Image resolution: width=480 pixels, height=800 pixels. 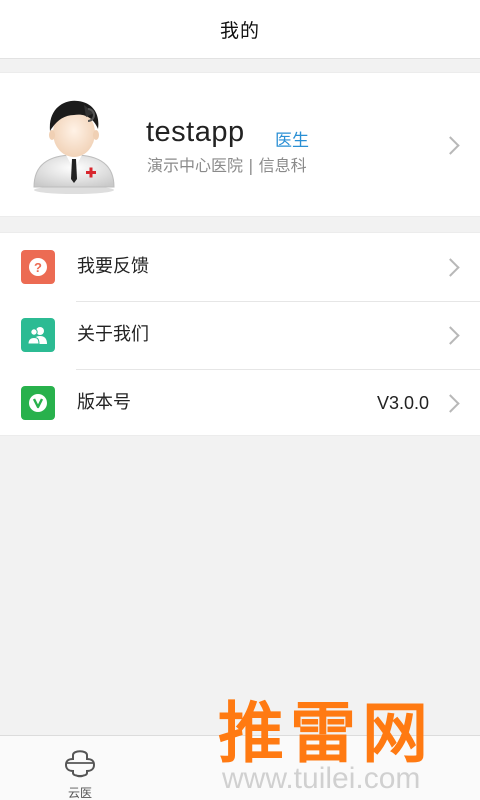 I want to click on version-value: V3.0.0, so click(x=402, y=403).